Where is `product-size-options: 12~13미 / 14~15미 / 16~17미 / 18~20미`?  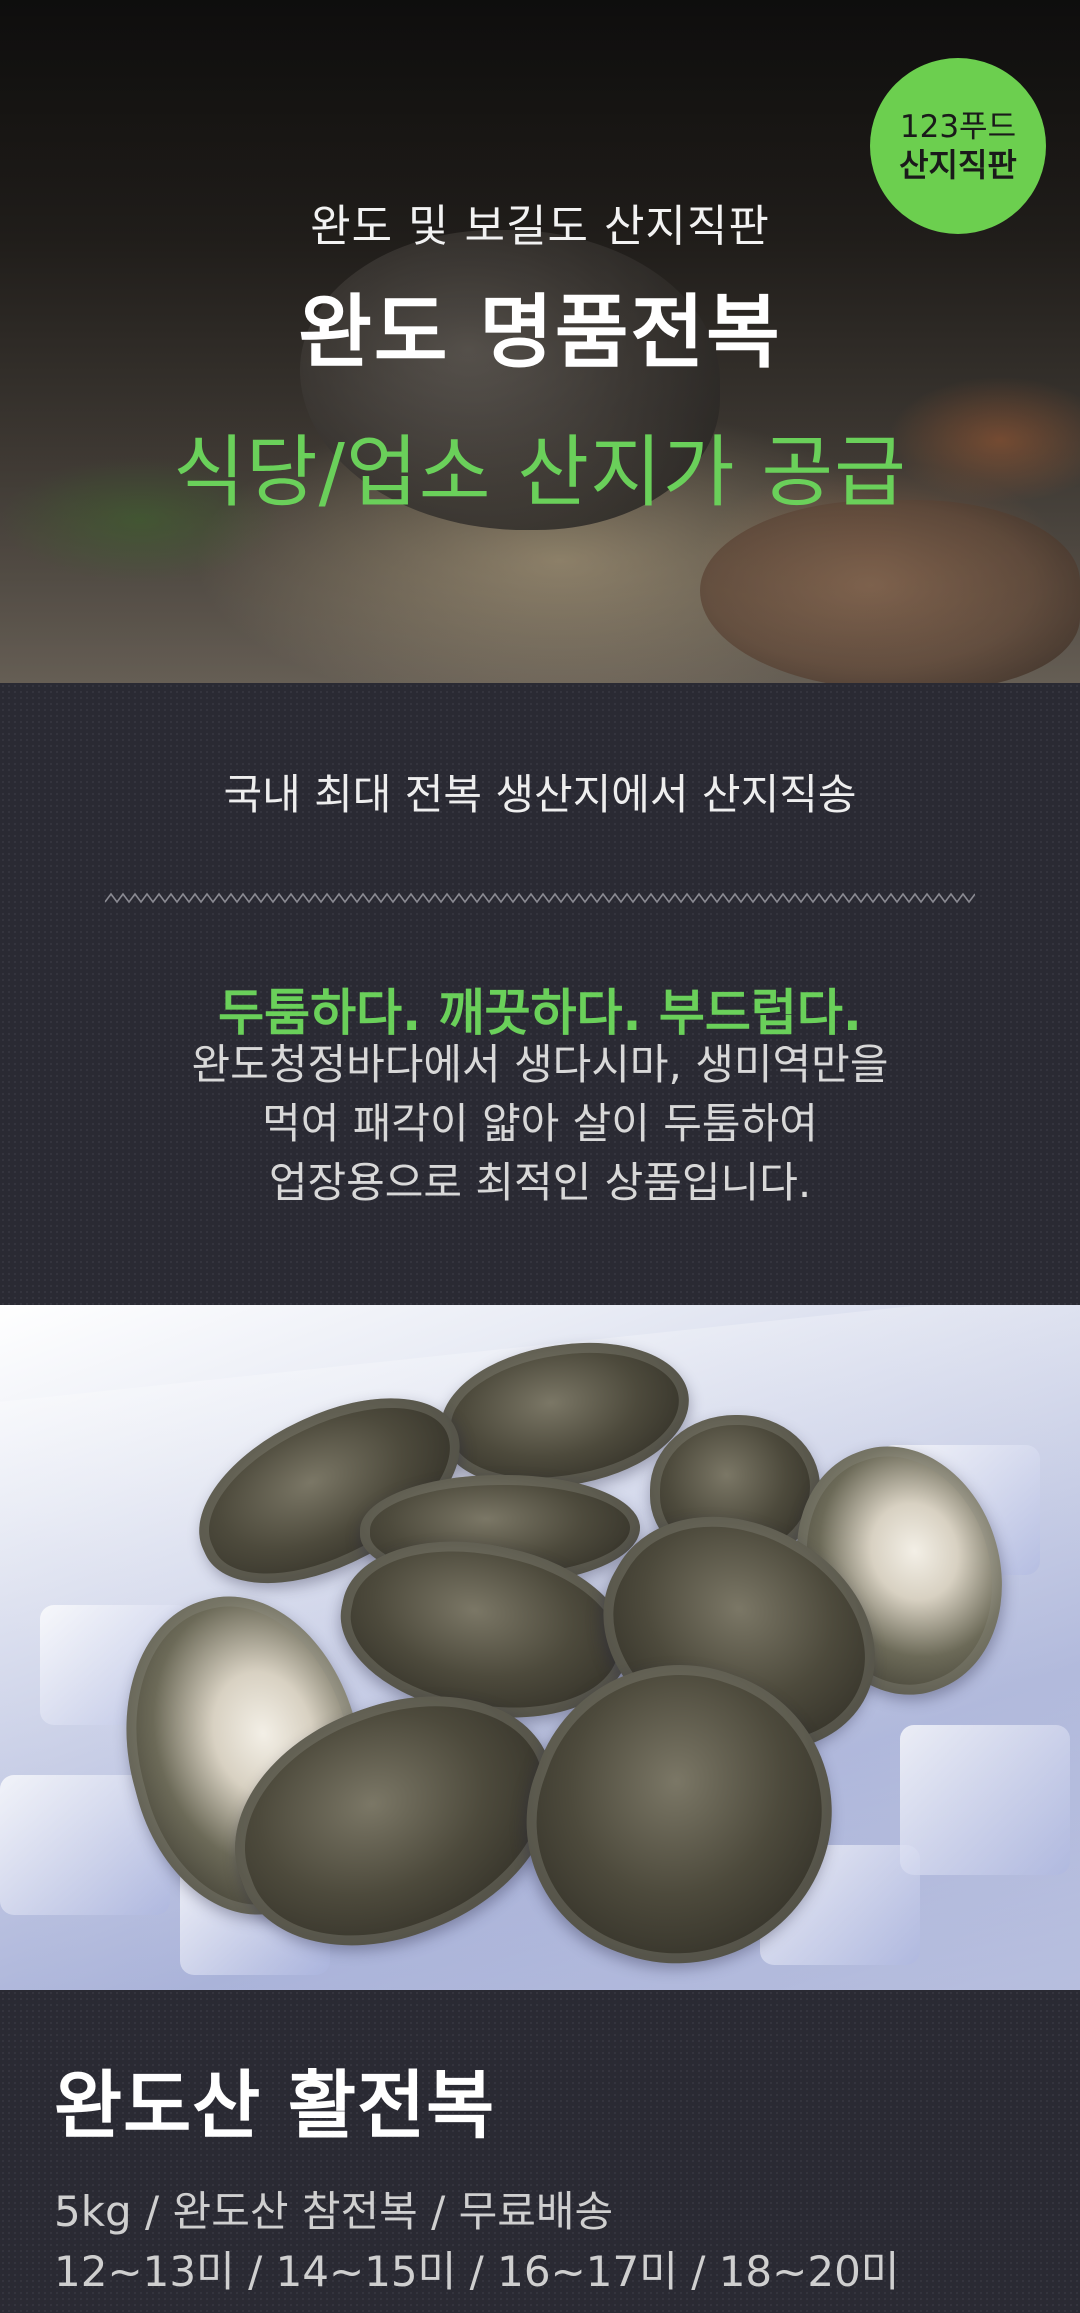
product-size-options: 12~13미 / 14~15미 / 16~17미 / 18~20미 is located at coordinates (477, 2271).